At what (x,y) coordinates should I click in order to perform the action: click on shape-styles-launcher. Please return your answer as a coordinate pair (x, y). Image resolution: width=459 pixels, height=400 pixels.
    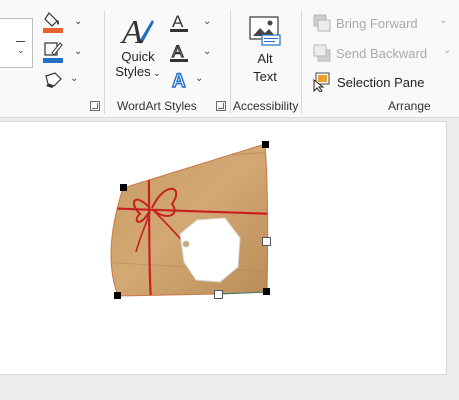
    Looking at the image, I should click on (95, 106).